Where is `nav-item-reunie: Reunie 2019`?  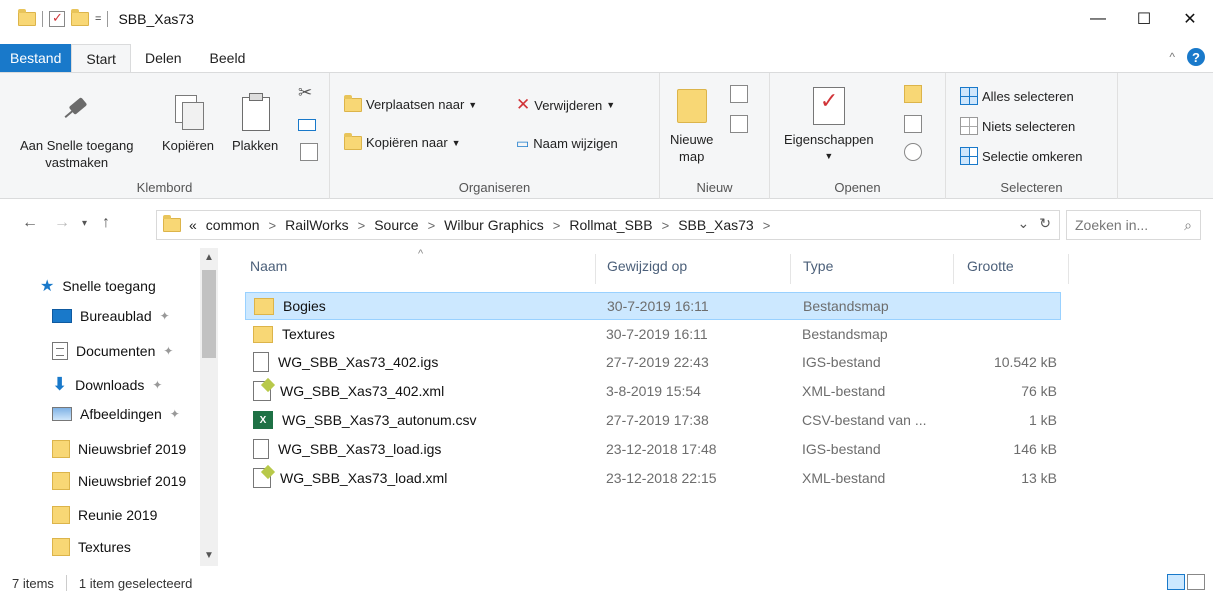 nav-item-reunie: Reunie 2019 is located at coordinates (127, 515).